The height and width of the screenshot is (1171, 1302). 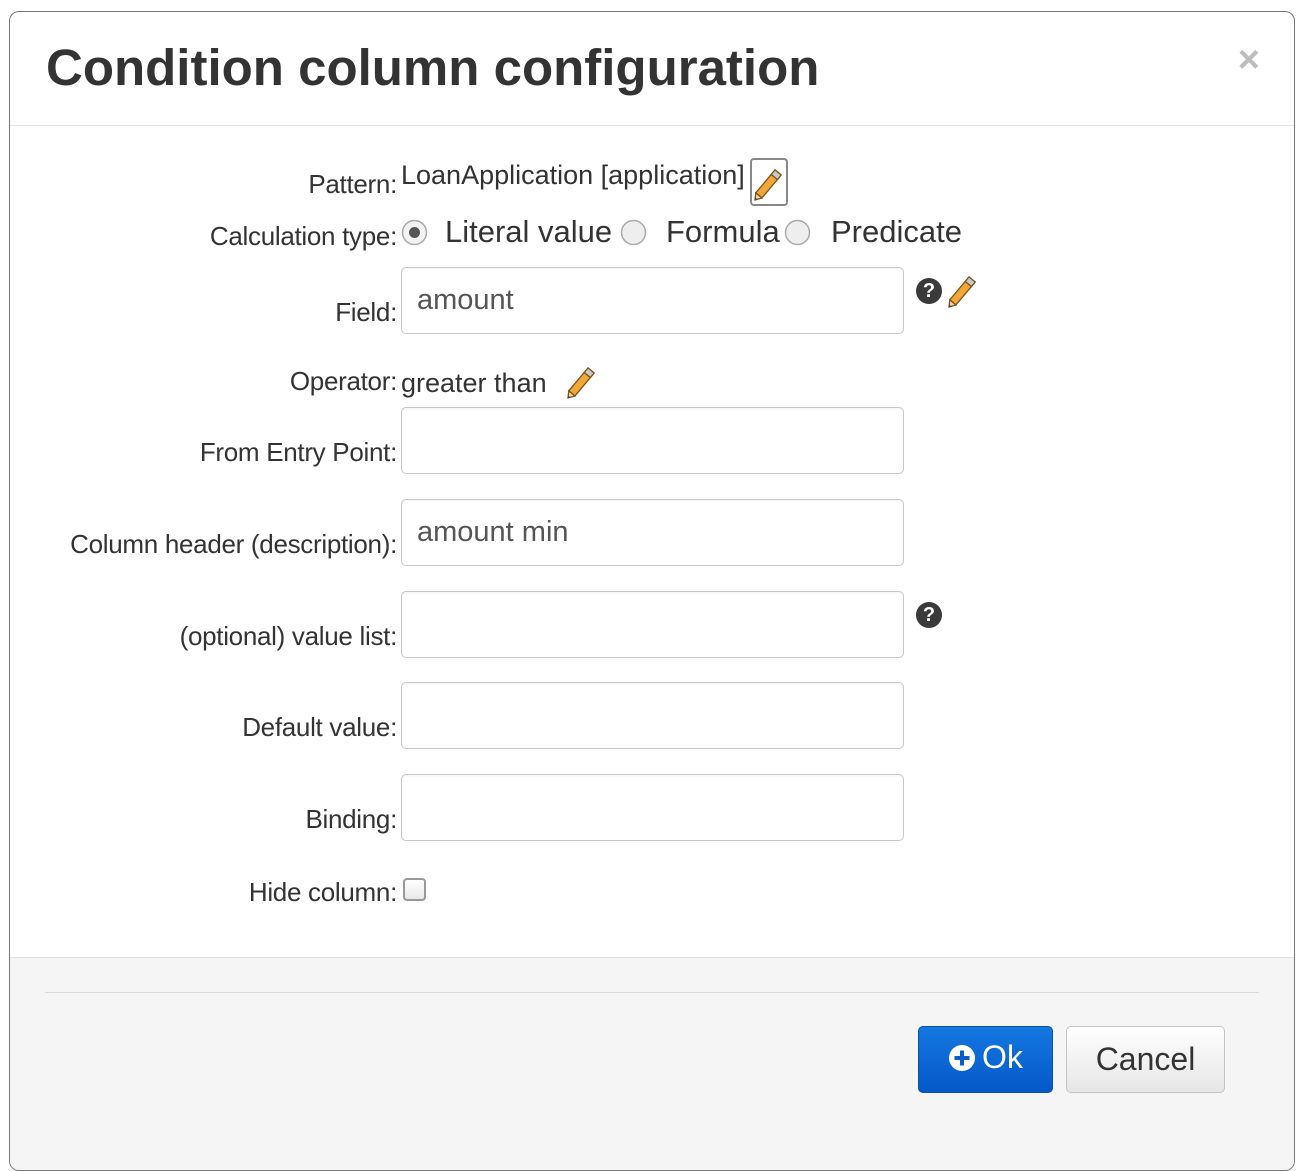 What do you see at coordinates (233, 544) in the screenshot?
I see `column-header-label: Column header (description):` at bounding box center [233, 544].